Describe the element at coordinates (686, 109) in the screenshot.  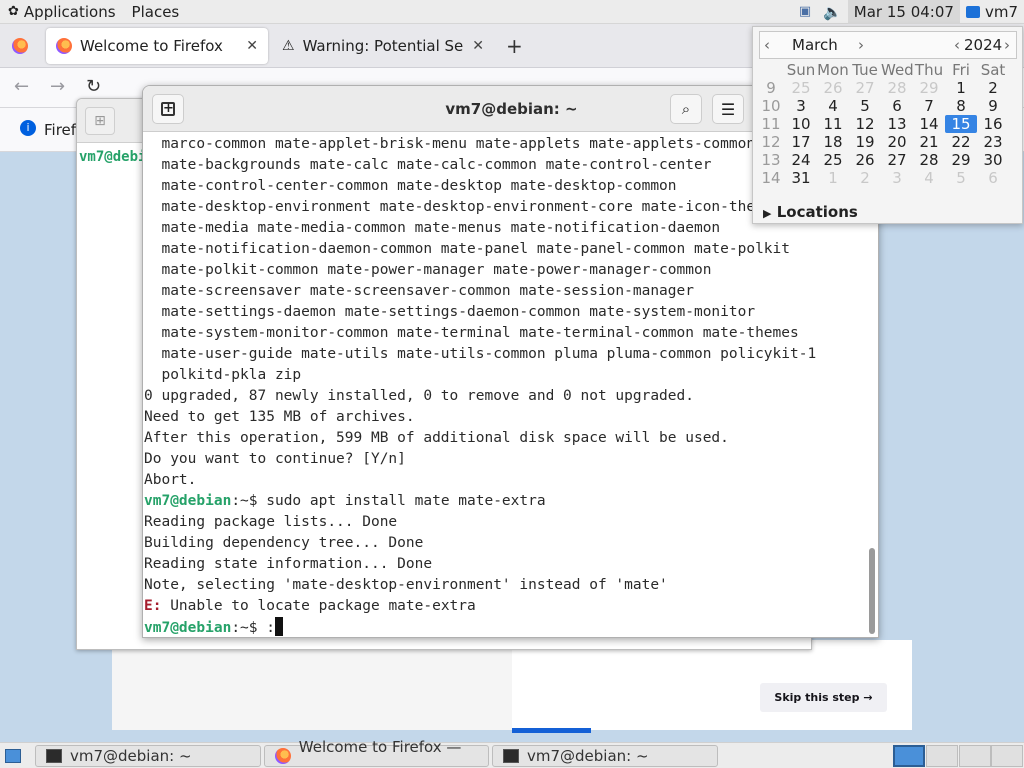
I see `search-button: ⌕` at that location.